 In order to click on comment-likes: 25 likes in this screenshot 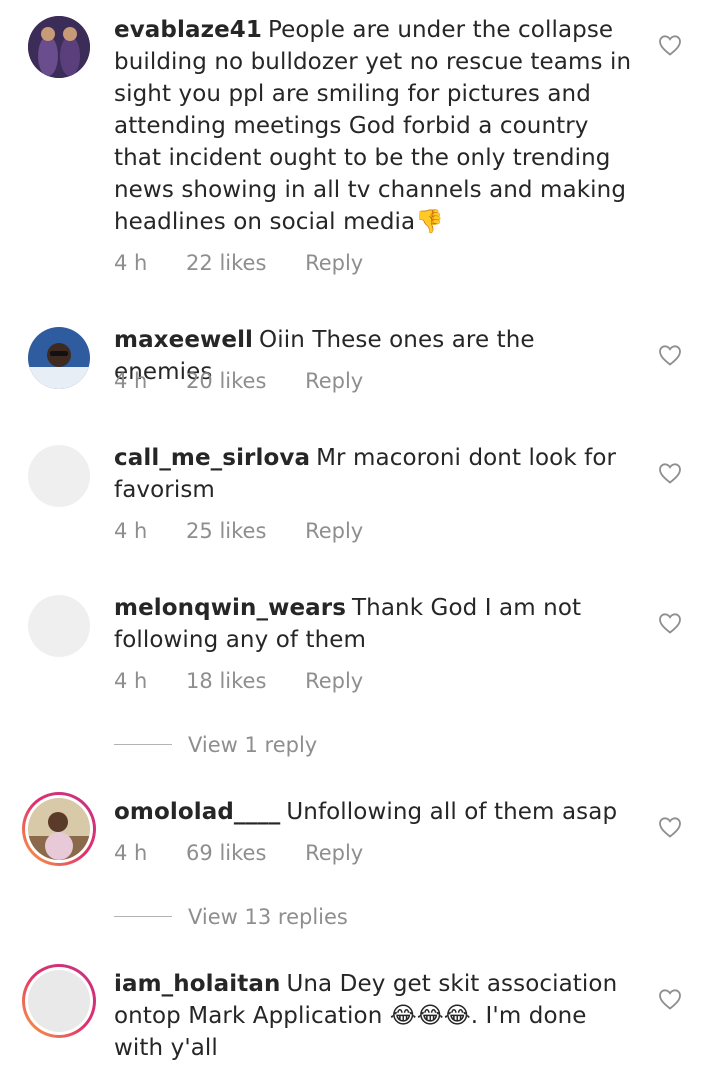, I will do `click(226, 531)`.